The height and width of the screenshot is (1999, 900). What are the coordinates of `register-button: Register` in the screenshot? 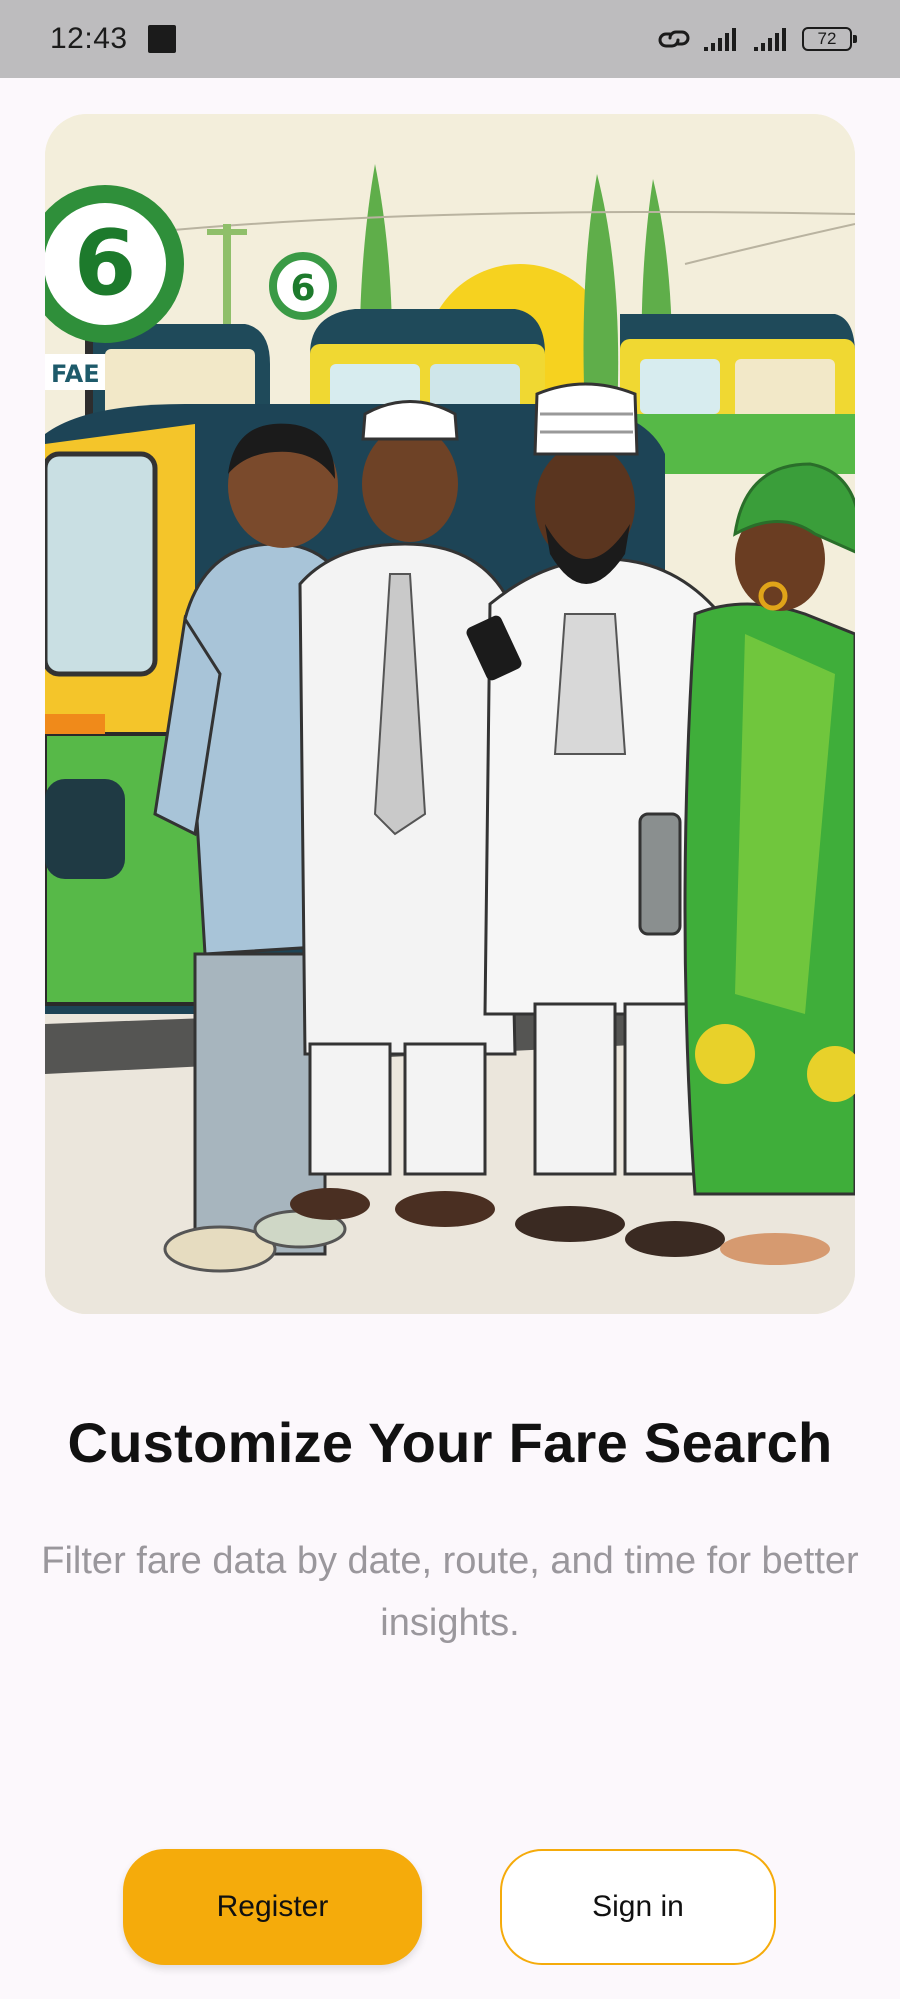 It's located at (272, 1907).